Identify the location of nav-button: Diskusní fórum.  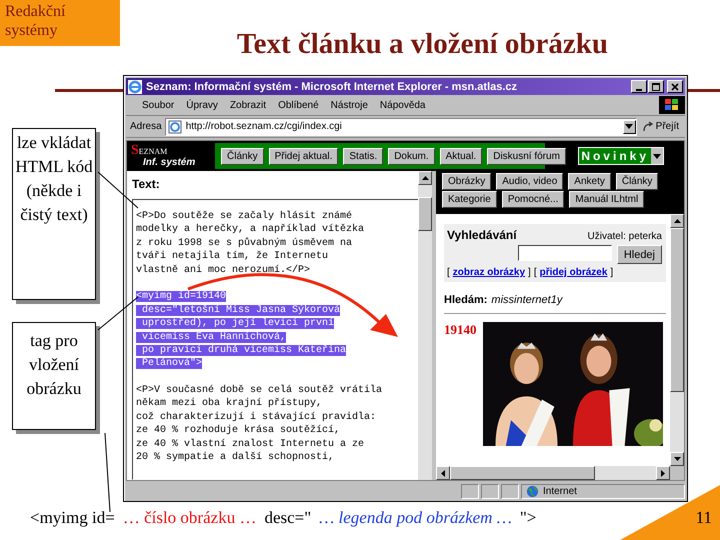
(526, 156).